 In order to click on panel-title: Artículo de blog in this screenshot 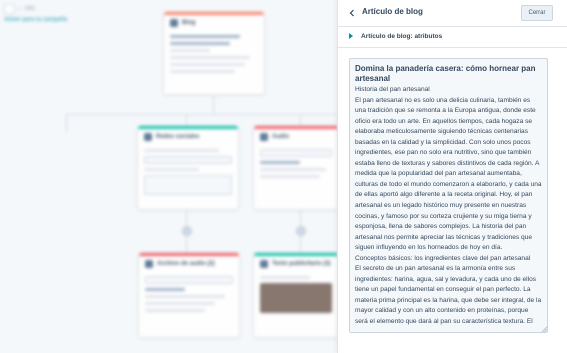, I will do `click(392, 11)`.